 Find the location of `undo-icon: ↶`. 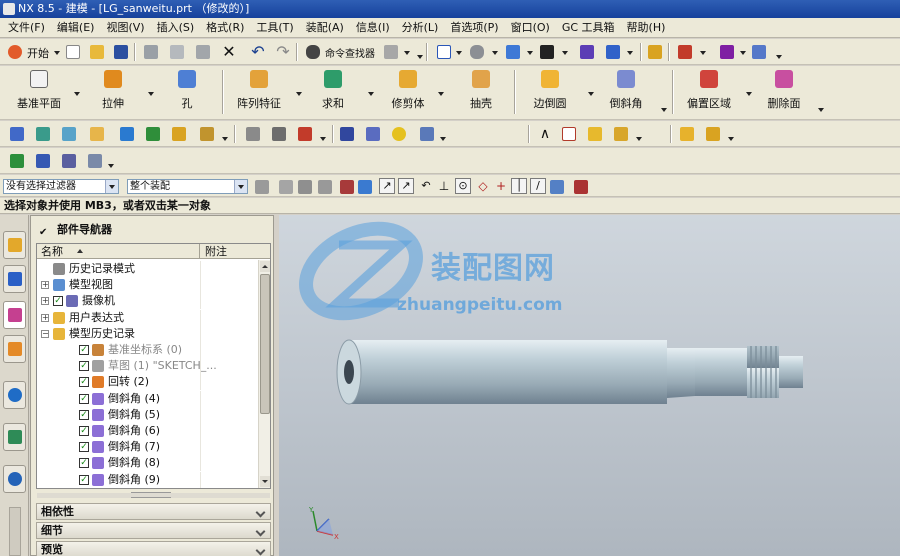

undo-icon: ↶ is located at coordinates (258, 52).